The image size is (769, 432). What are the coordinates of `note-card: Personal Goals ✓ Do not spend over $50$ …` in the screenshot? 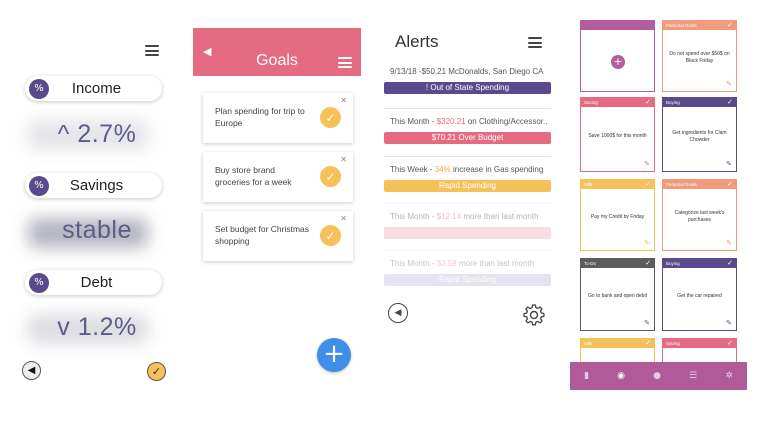 It's located at (699, 56).